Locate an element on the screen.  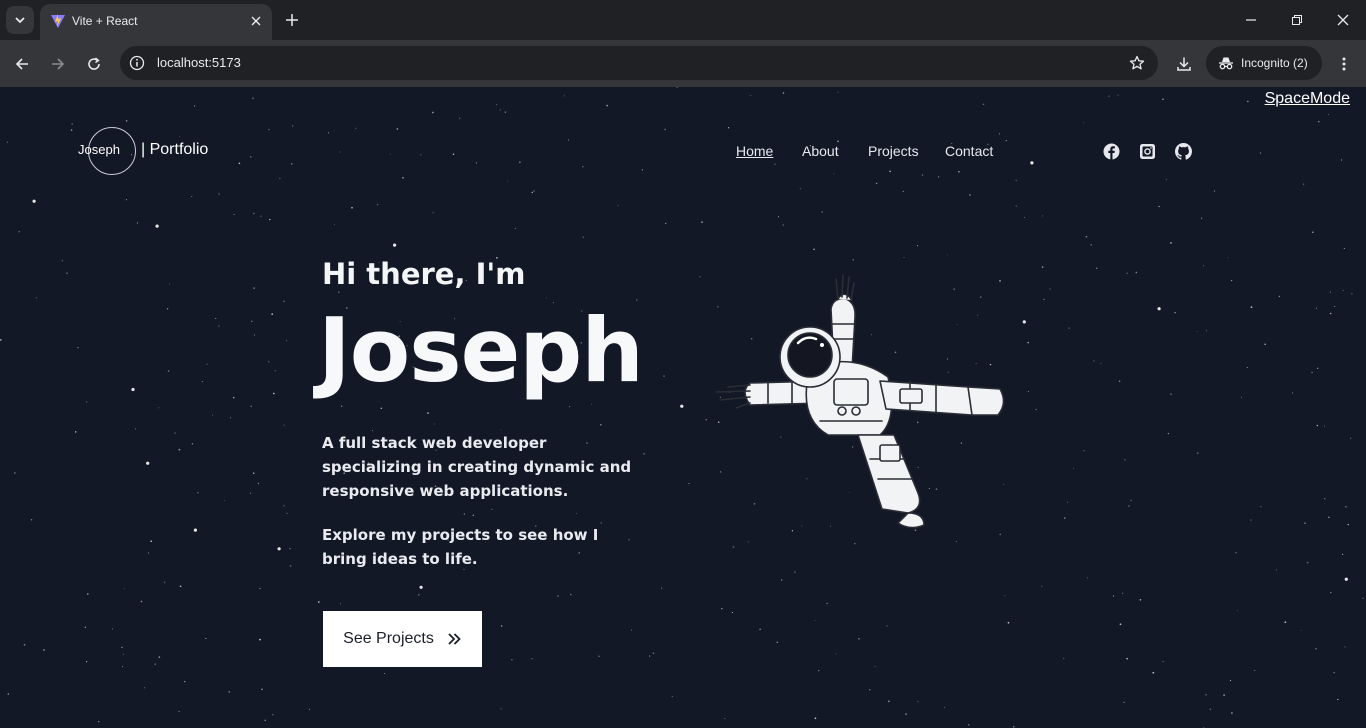
forward-button is located at coordinates (58, 64).